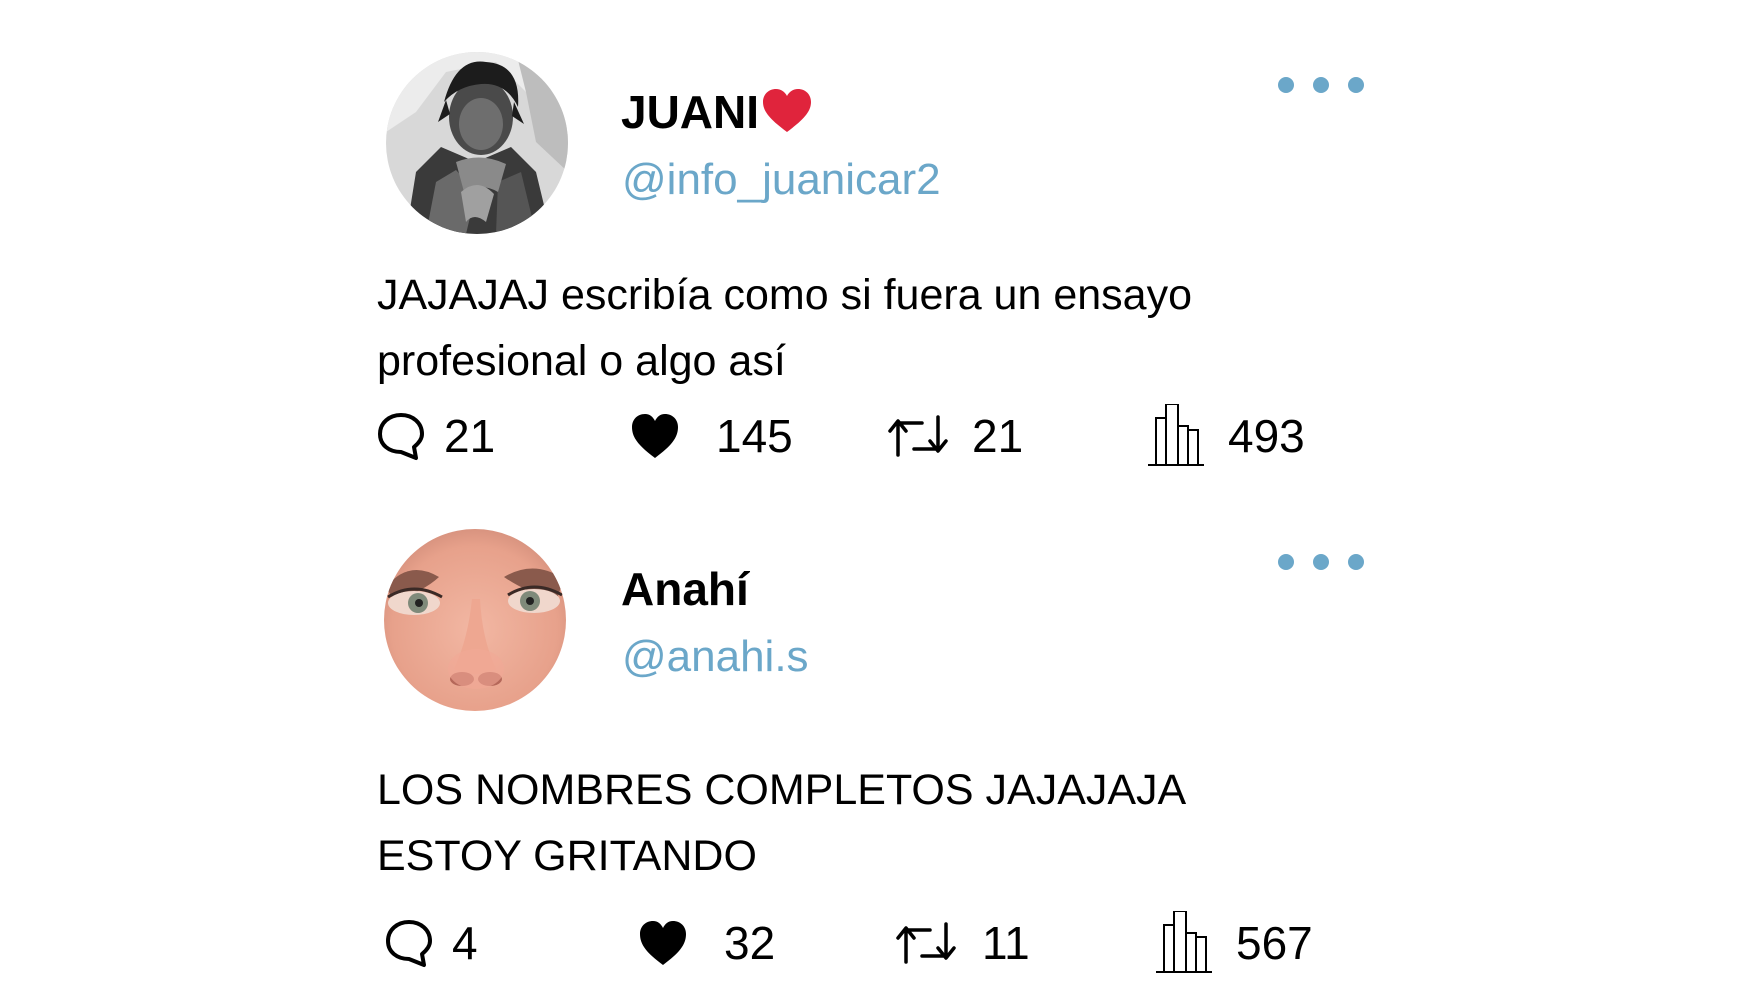 This screenshot has height=998, width=1748. I want to click on tweet-text-line: LOS NOMBRES COMPLETOS JAJAJAJA, so click(782, 790).